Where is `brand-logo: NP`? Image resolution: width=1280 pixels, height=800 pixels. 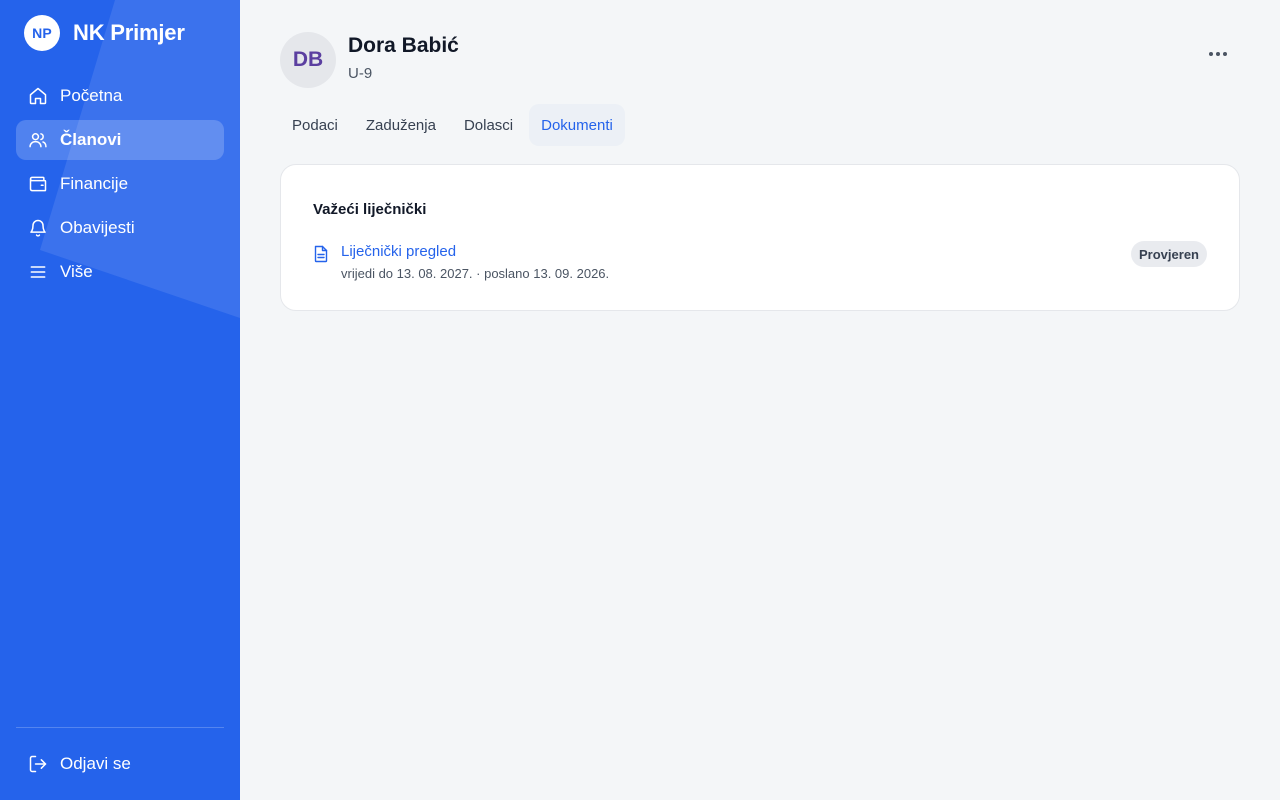 brand-logo: NP is located at coordinates (42, 33).